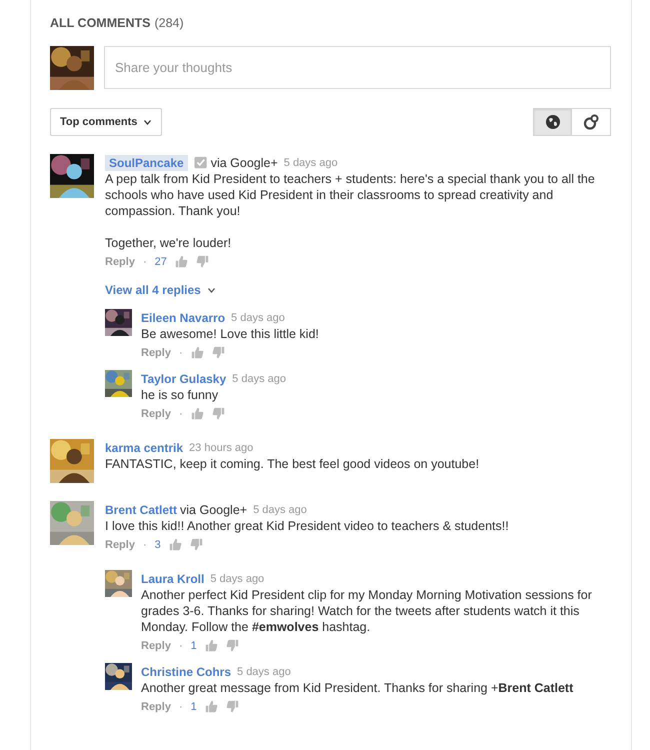  Describe the element at coordinates (183, 379) in the screenshot. I see `author-link: Taylor Gulasky` at that location.